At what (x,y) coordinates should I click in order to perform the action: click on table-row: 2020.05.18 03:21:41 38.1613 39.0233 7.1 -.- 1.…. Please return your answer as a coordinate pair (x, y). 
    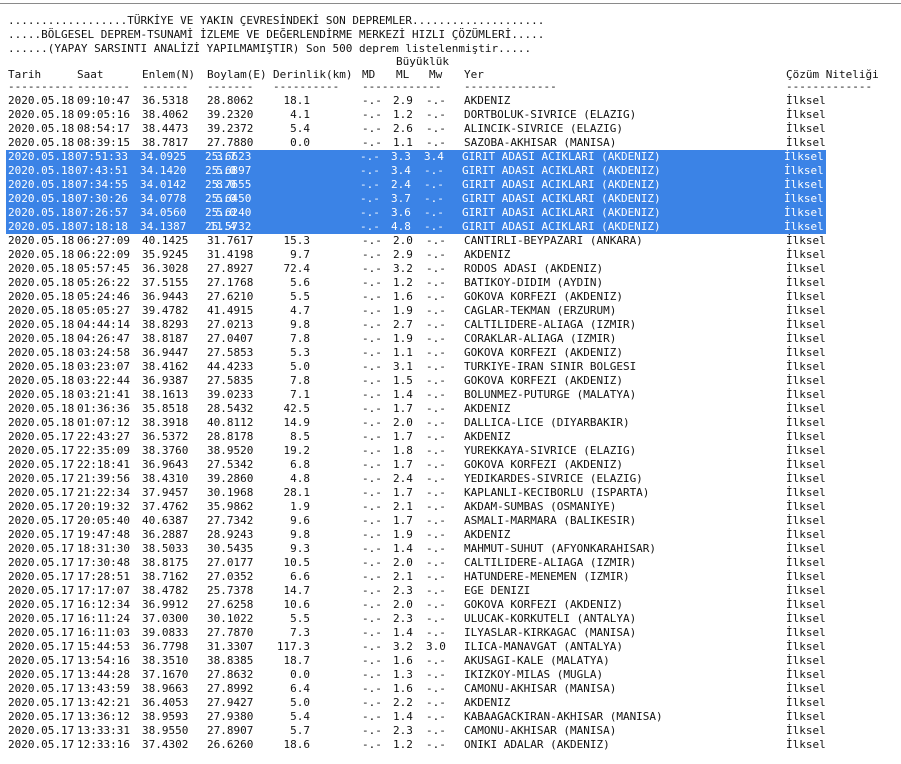
    Looking at the image, I should click on (453, 395).